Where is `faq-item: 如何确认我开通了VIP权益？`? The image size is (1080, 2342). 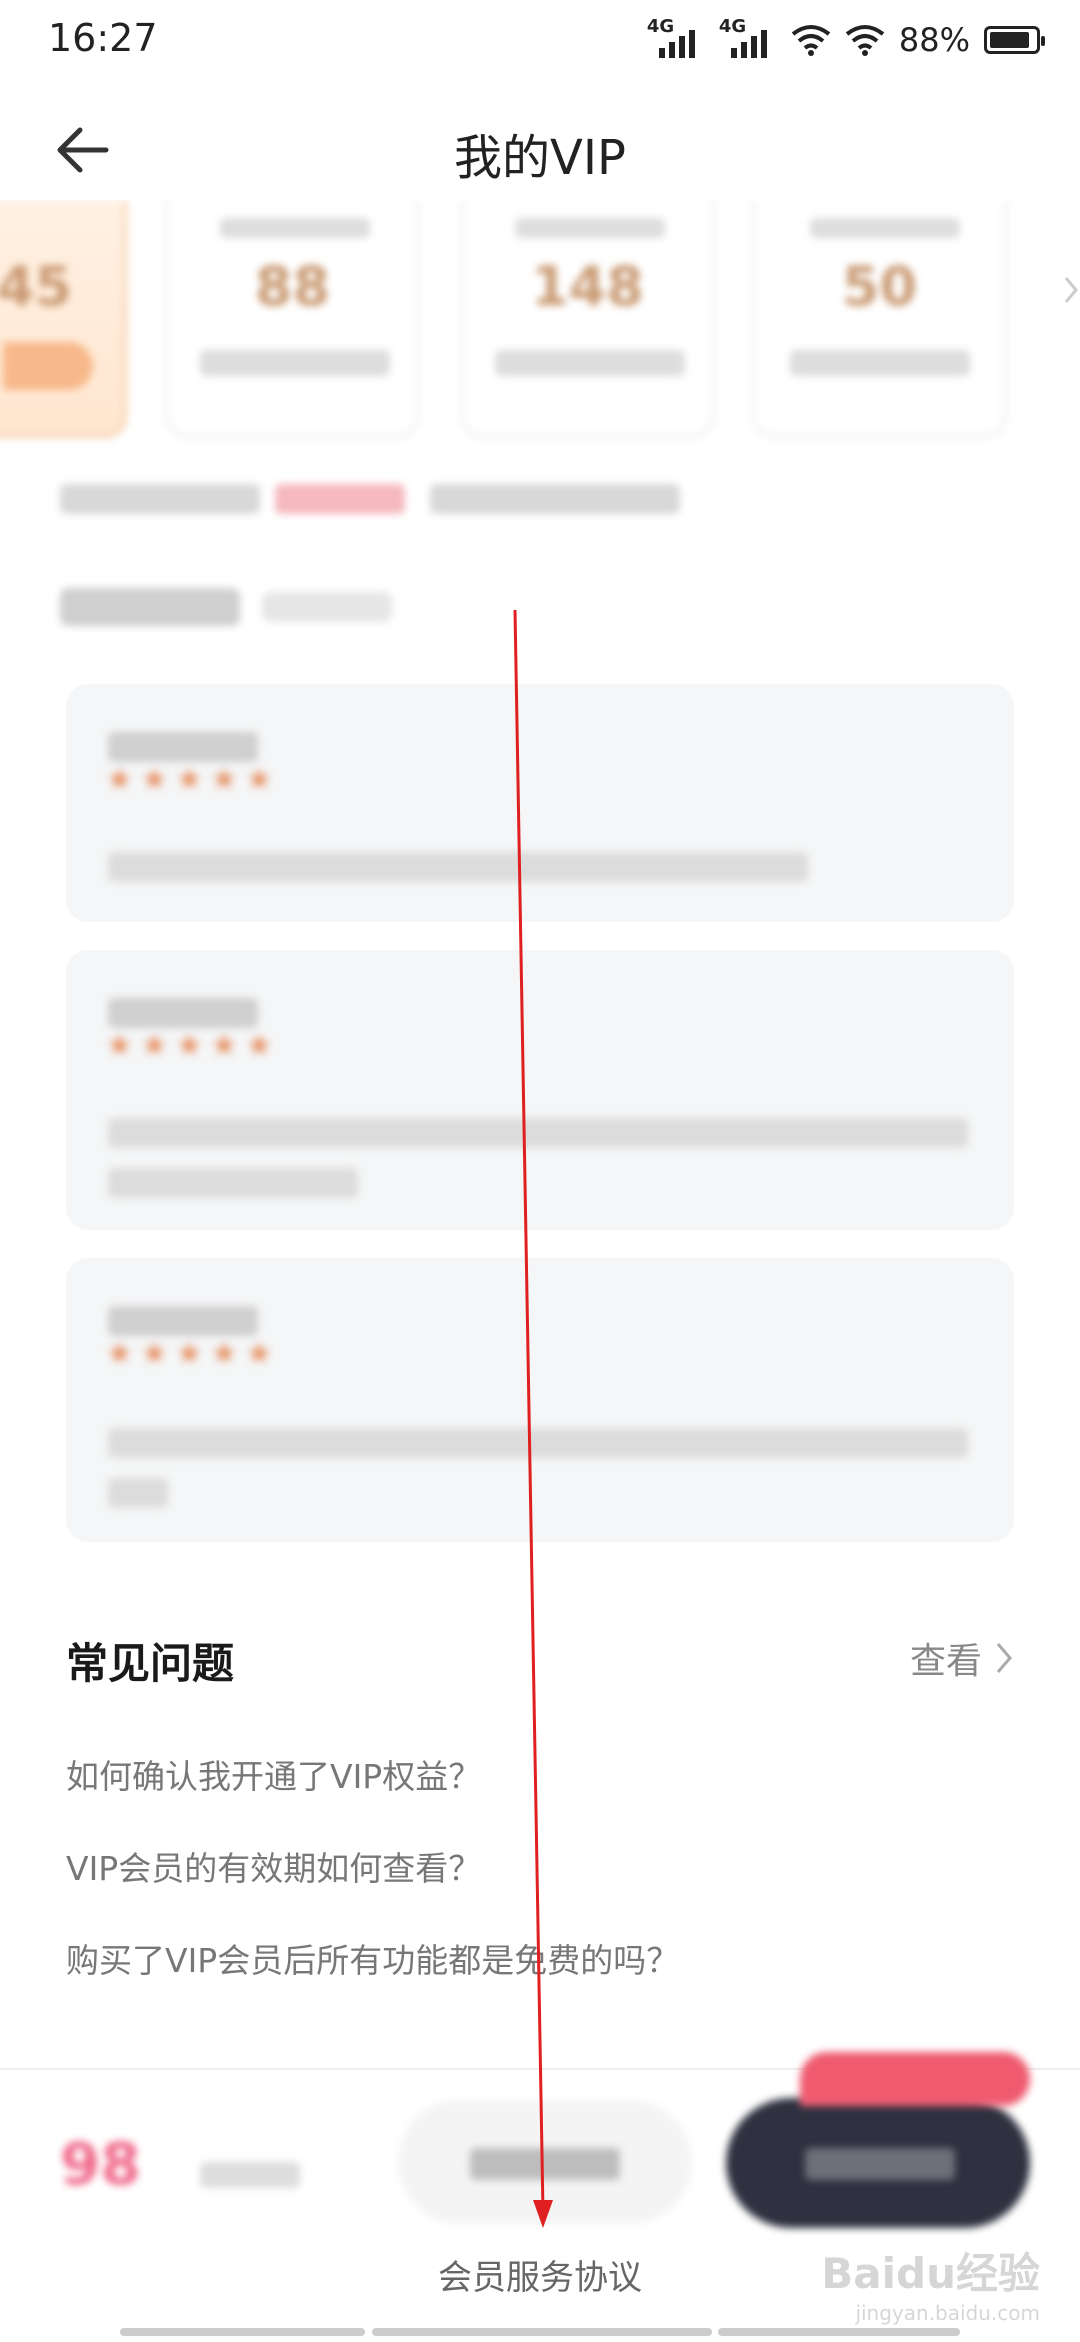 faq-item: 如何确认我开通了VIP权益？ is located at coordinates (273, 1774).